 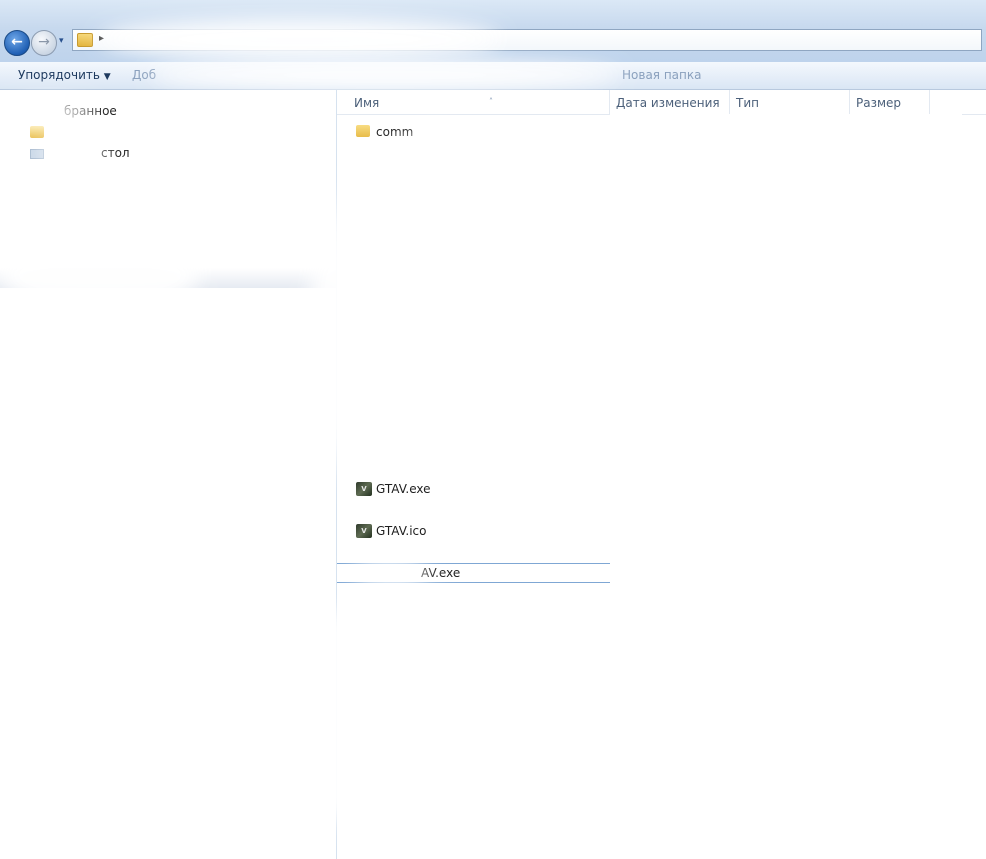 I want to click on file-name: GTAV.exe, so click(x=403, y=489).